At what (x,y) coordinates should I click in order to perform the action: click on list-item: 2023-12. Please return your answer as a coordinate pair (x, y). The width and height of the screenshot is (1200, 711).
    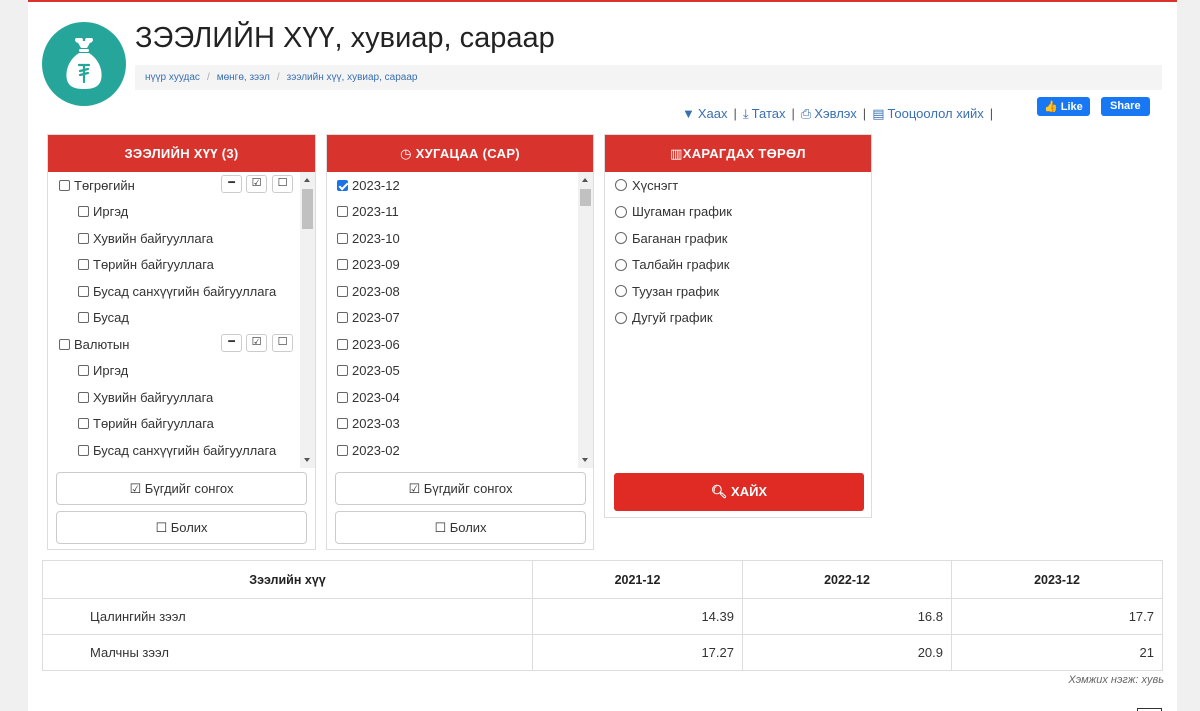
    Looking at the image, I should click on (460, 185).